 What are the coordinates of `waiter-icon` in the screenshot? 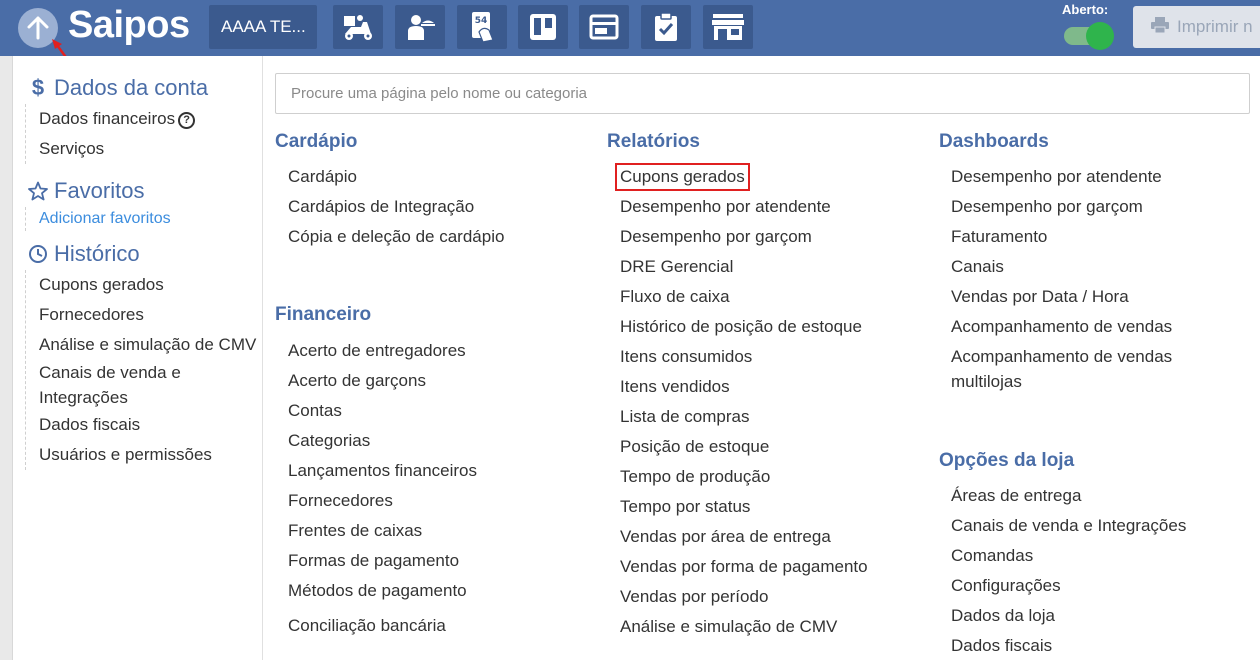 It's located at (421, 27).